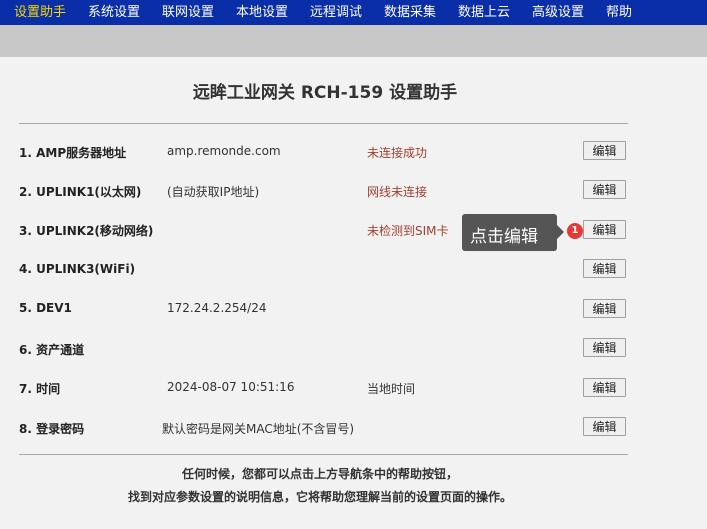 The width and height of the screenshot is (707, 529). Describe the element at coordinates (604, 268) in the screenshot. I see `edit-button-uplink3: 编辑` at that location.